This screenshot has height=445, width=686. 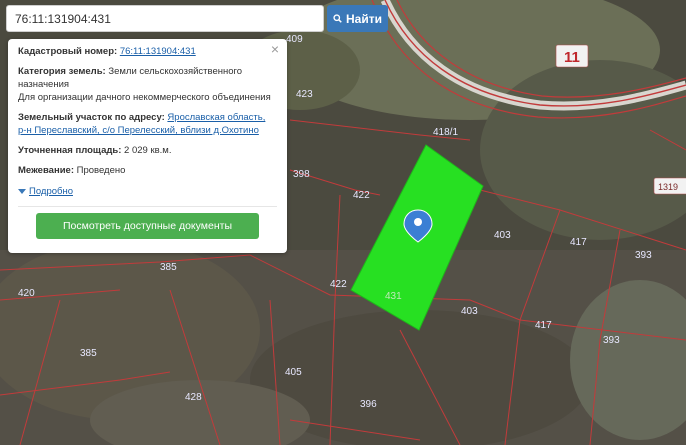 I want to click on survey-label: Межевание:, so click(x=46, y=170).